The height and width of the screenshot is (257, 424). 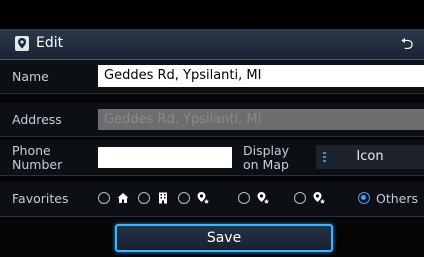 I want to click on building-icon, so click(x=163, y=198).